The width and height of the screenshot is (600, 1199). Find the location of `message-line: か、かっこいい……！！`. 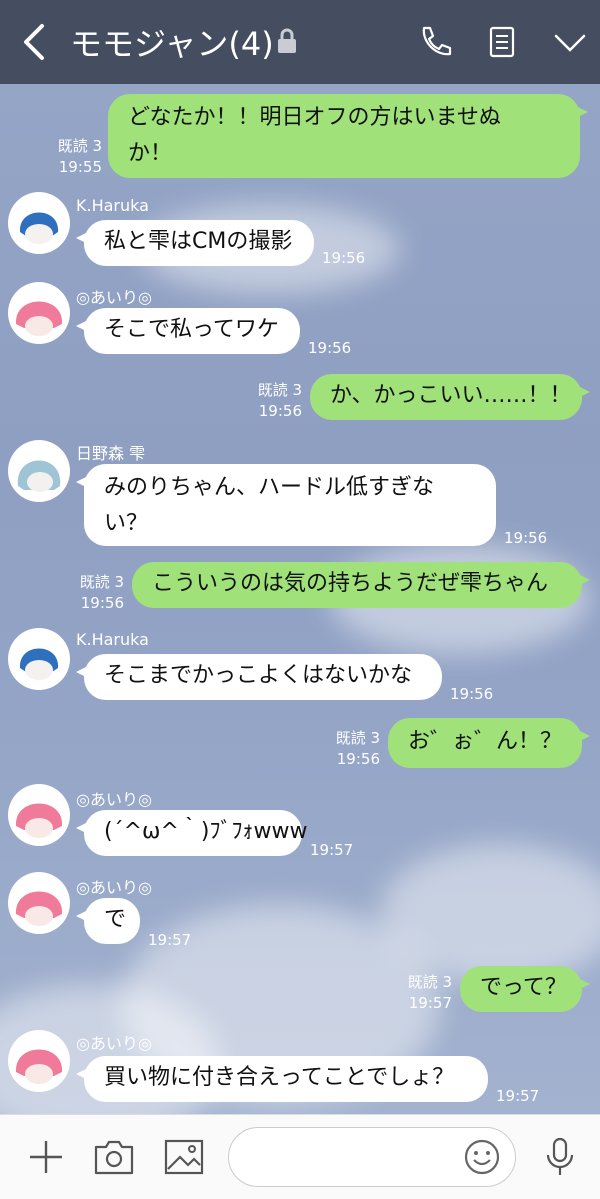

message-line: か、かっこいい……！！ is located at coordinates (451, 395).